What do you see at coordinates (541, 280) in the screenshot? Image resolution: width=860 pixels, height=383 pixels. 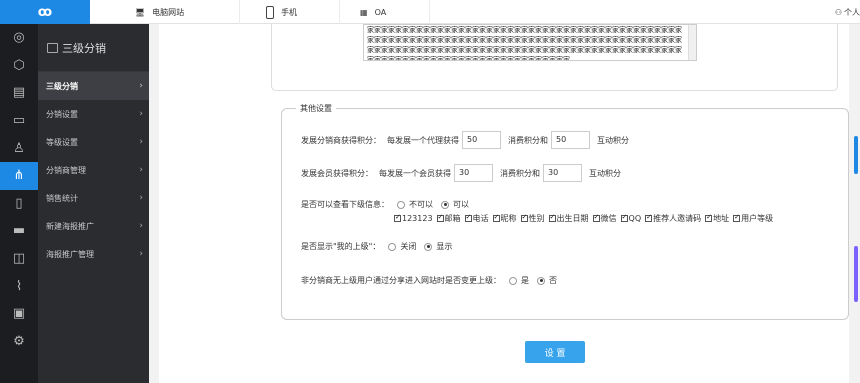 I see `change-parent-no-radio` at bounding box center [541, 280].